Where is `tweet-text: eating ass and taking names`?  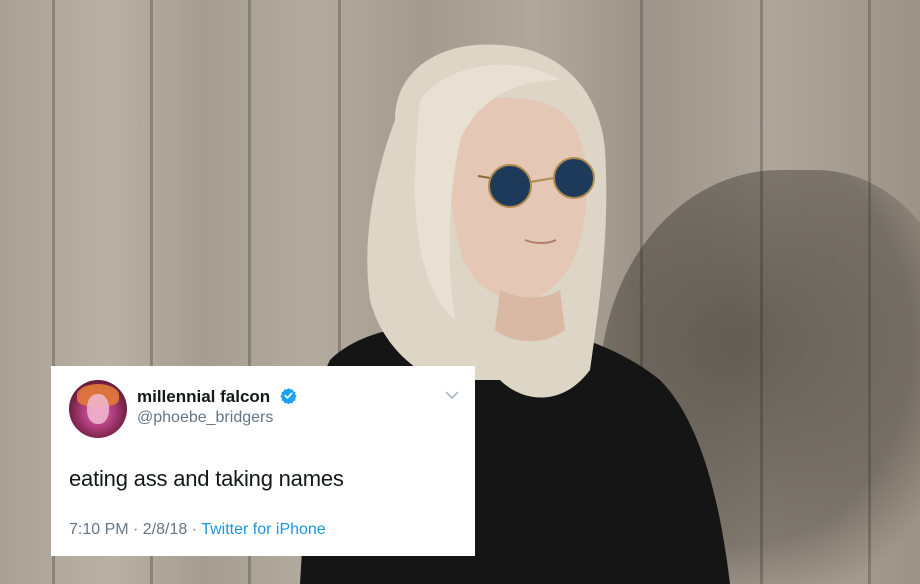 tweet-text: eating ass and taking names is located at coordinates (206, 478).